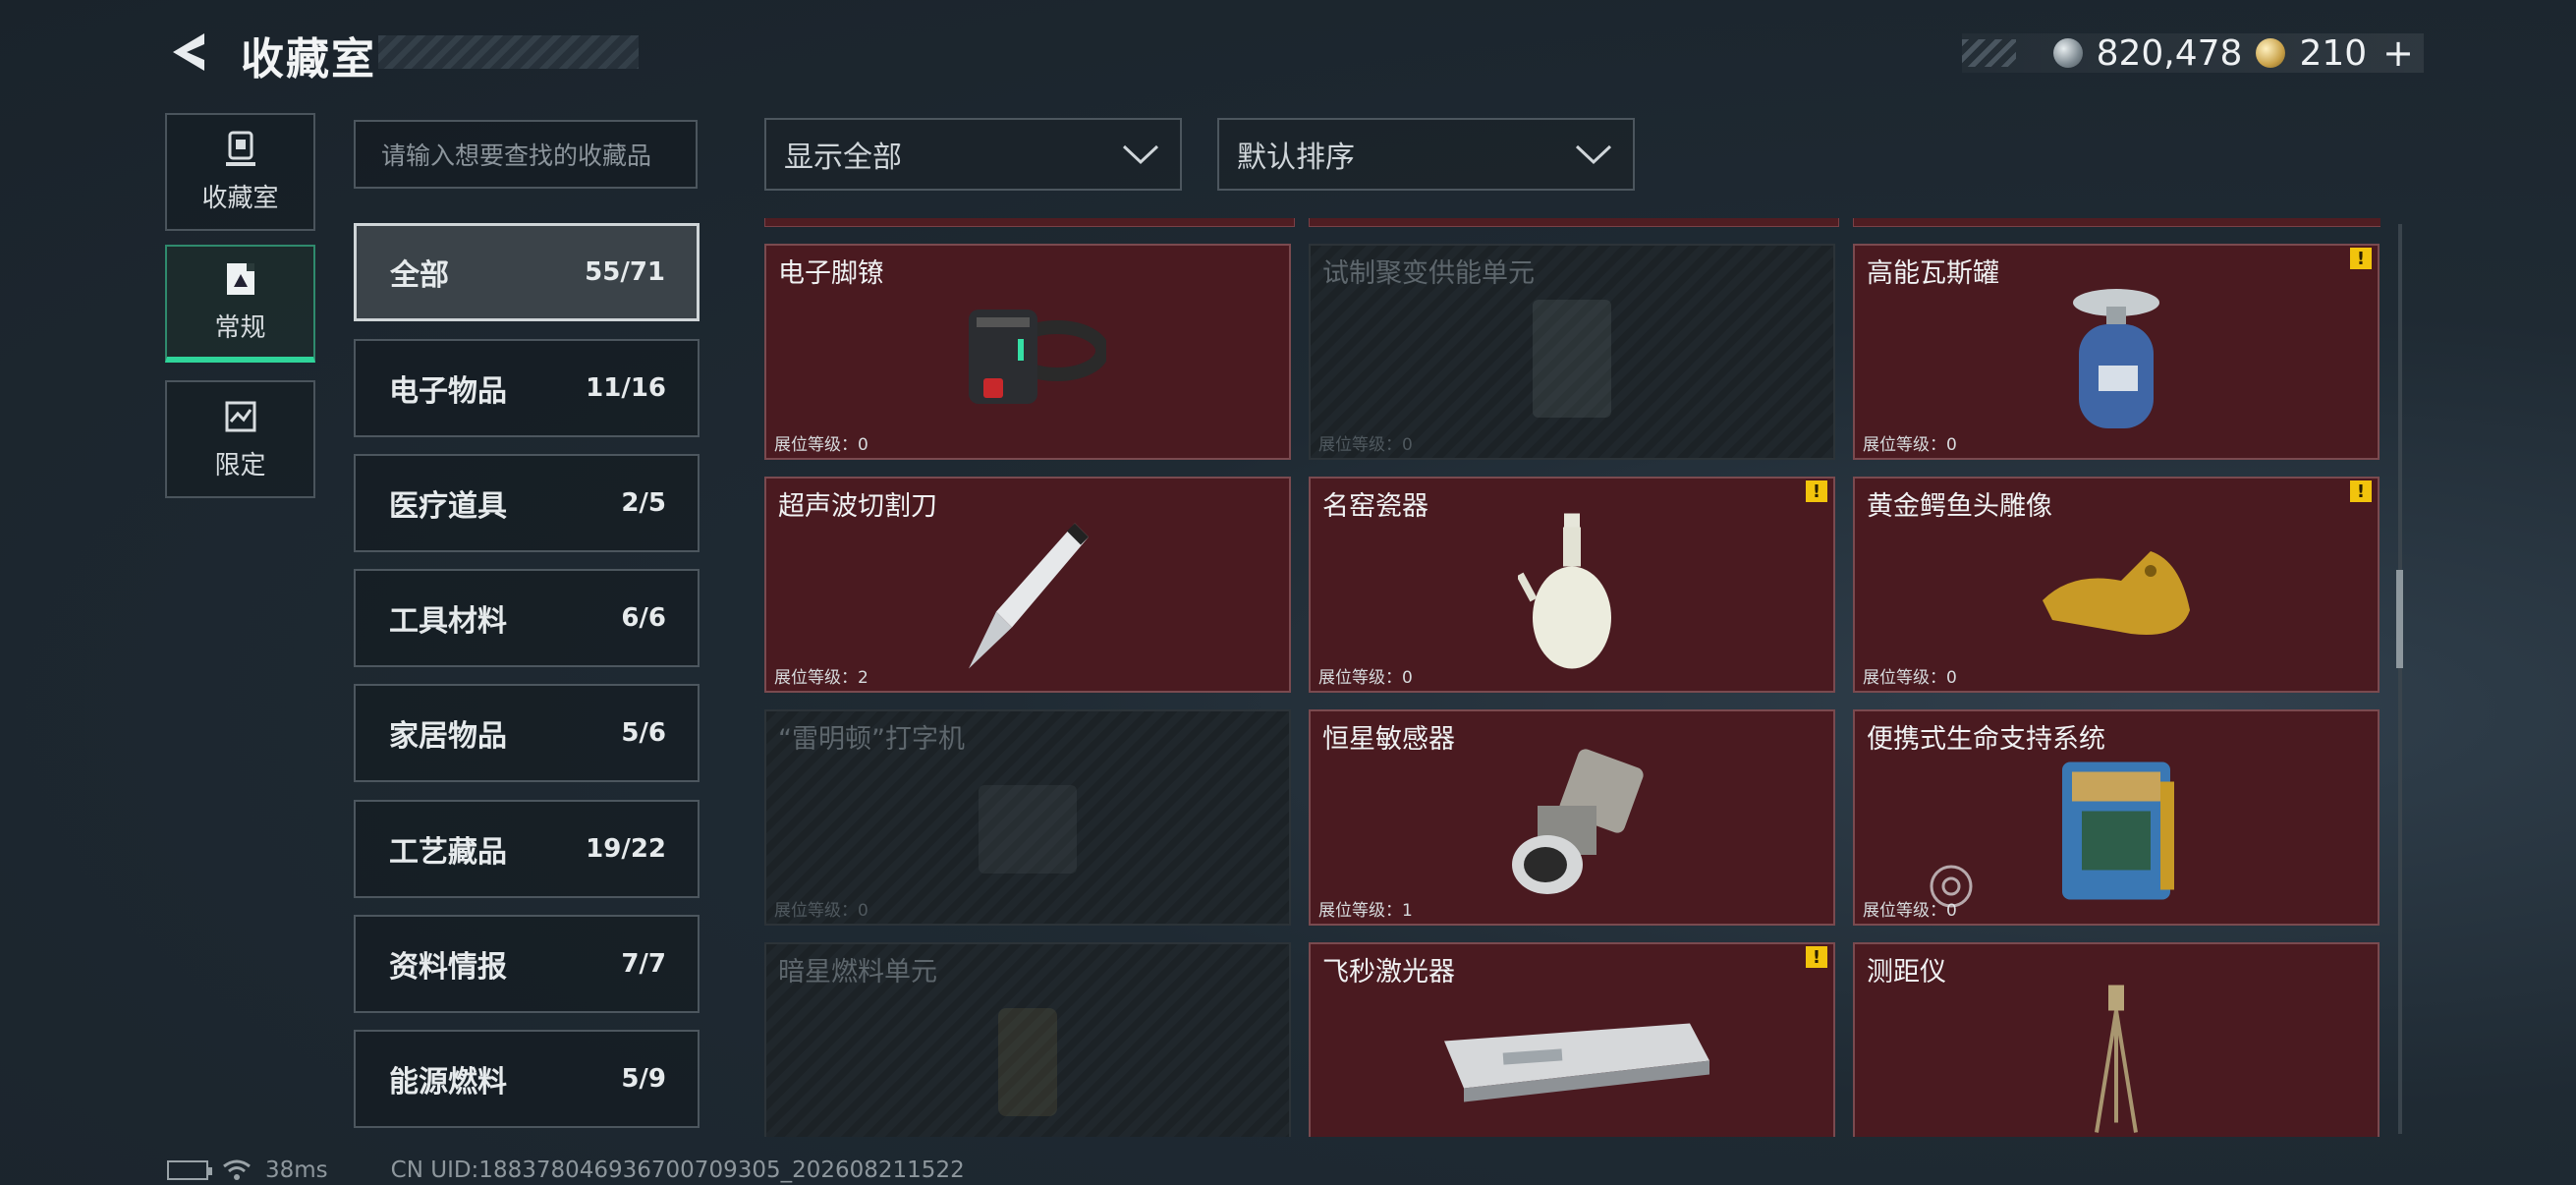 This screenshot has height=1185, width=2576. What do you see at coordinates (240, 198) in the screenshot?
I see `nav-label: 收藏室` at bounding box center [240, 198].